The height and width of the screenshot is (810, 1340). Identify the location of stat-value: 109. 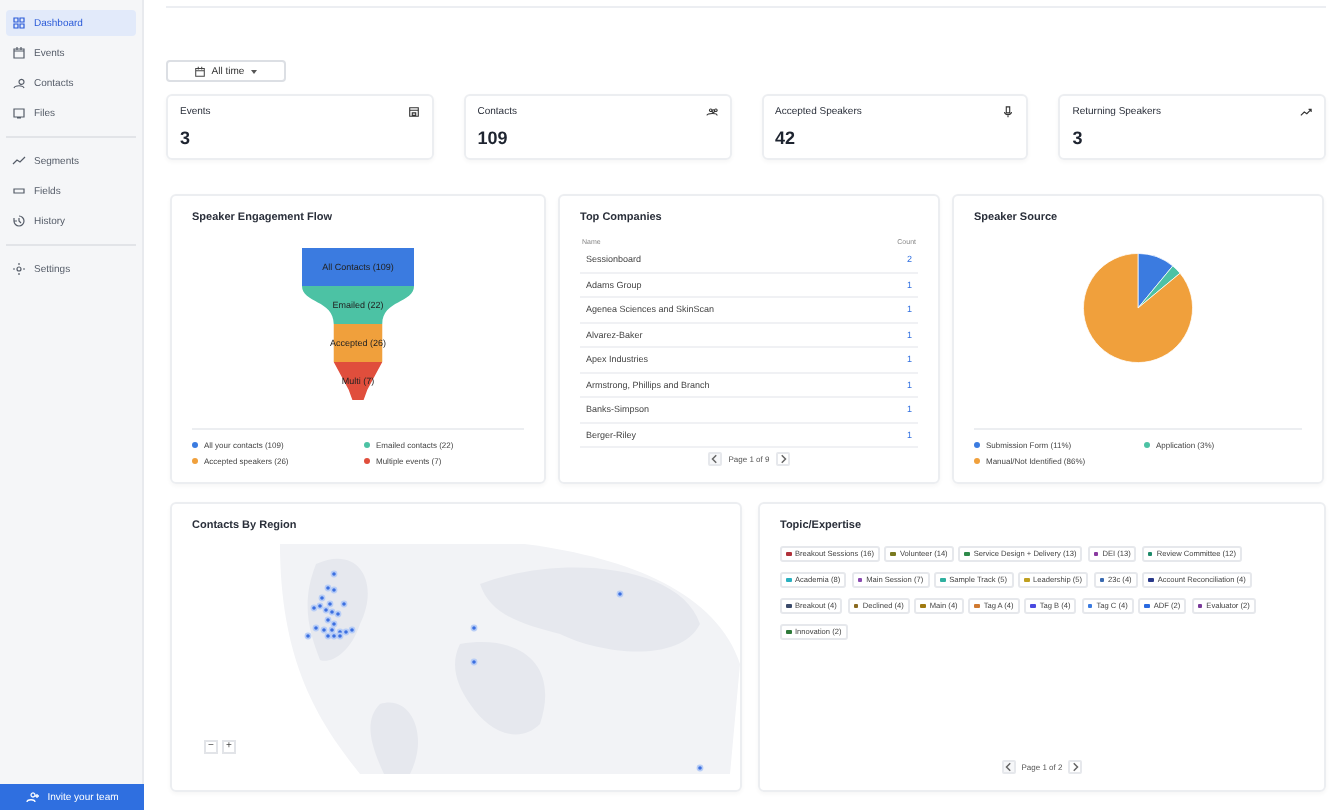
(493, 138).